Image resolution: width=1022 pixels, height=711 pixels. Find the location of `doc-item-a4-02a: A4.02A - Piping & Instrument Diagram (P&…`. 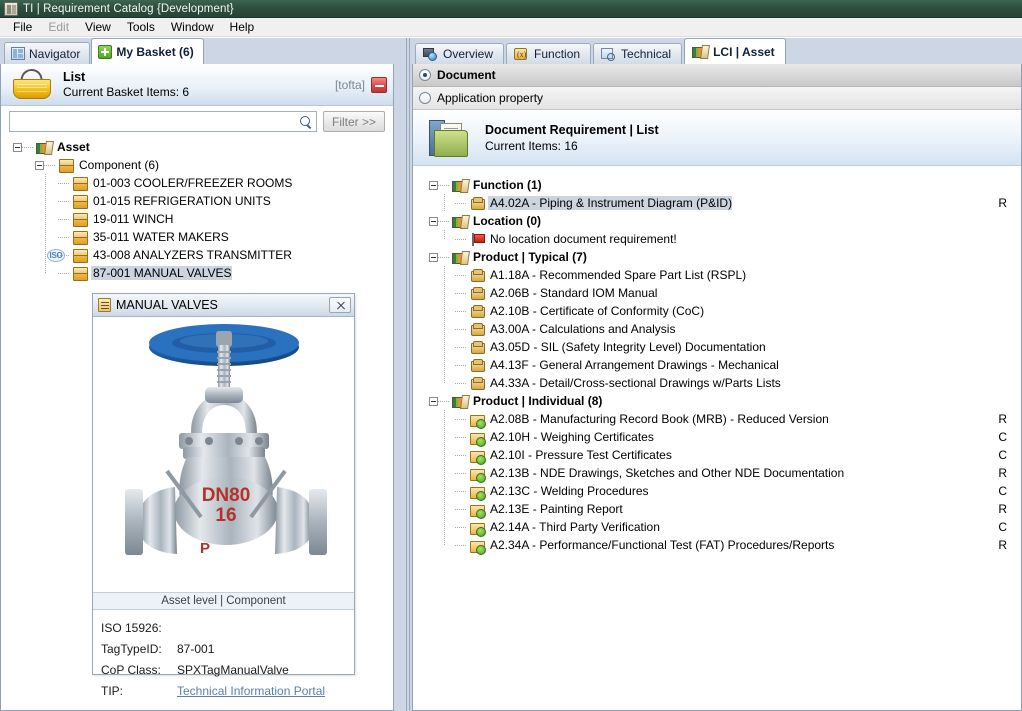

doc-item-a4-02a: A4.02A - Piping & Instrument Diagram (P&… is located at coordinates (717, 203).